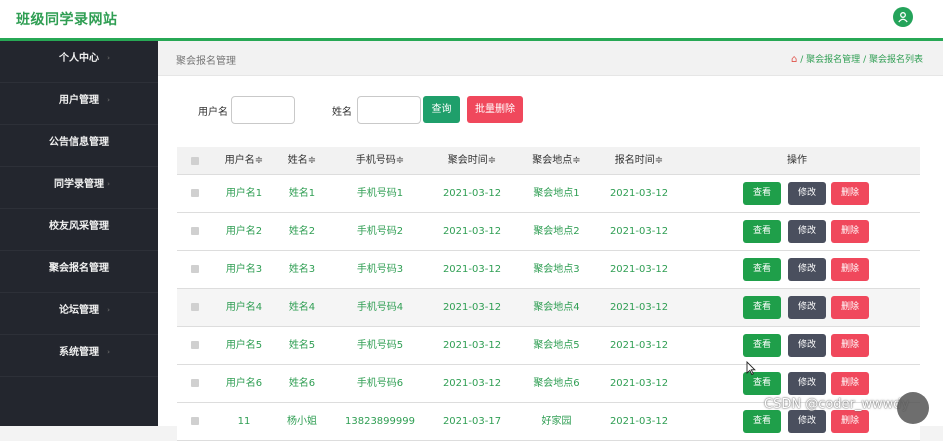 This screenshot has height=441, width=943. I want to click on cell-name: 姓名3, so click(302, 269).